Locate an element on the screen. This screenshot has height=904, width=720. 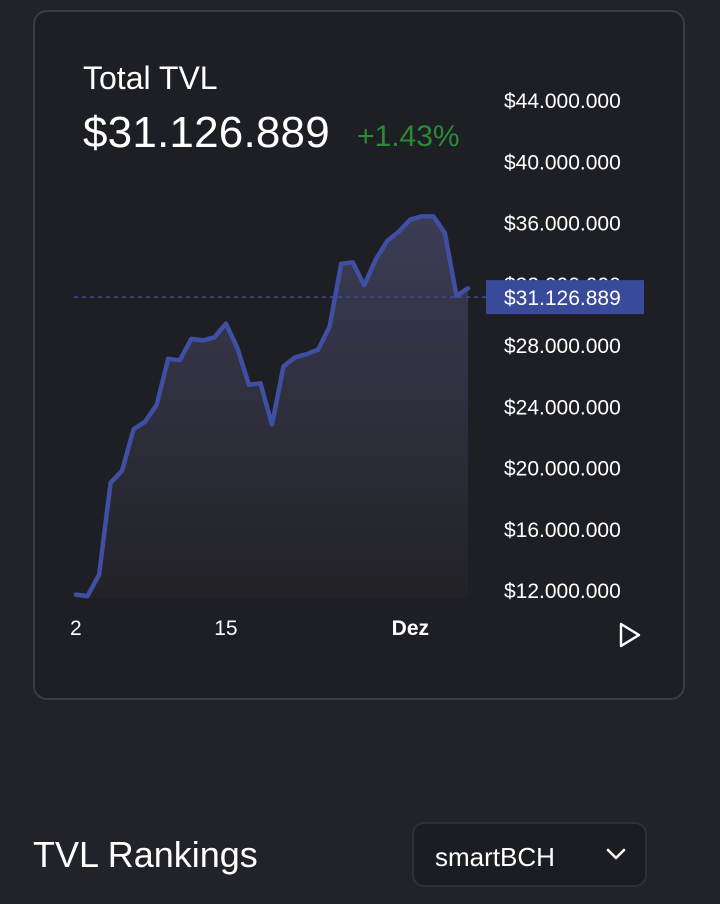
chain-select-value: smartBCH is located at coordinates (495, 857).